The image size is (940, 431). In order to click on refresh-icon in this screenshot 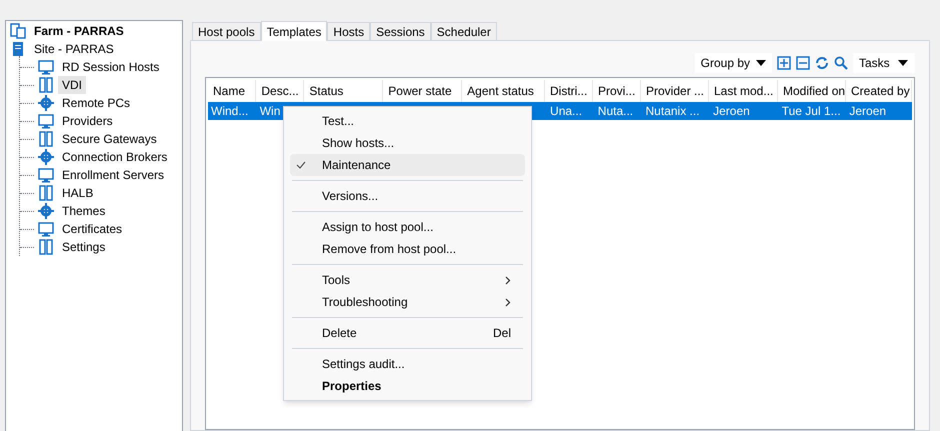, I will do `click(822, 63)`.